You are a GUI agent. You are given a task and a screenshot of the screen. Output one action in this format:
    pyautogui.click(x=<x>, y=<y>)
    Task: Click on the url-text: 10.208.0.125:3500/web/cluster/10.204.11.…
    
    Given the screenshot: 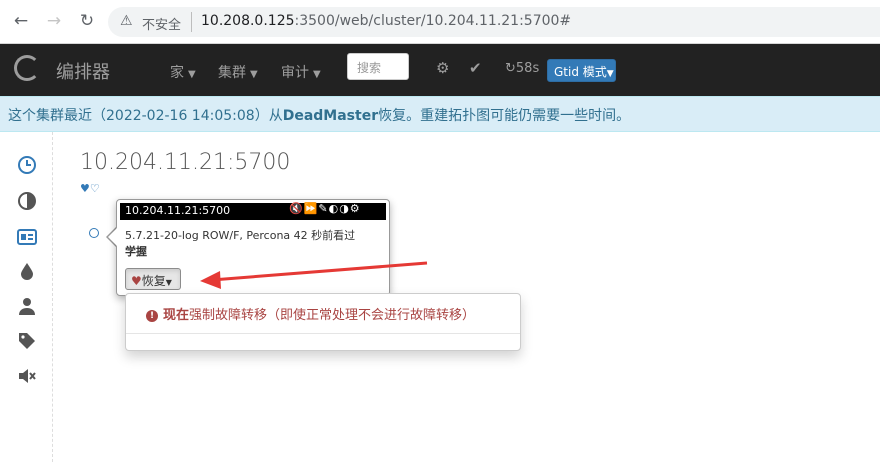 What is the action you would take?
    pyautogui.click(x=386, y=21)
    